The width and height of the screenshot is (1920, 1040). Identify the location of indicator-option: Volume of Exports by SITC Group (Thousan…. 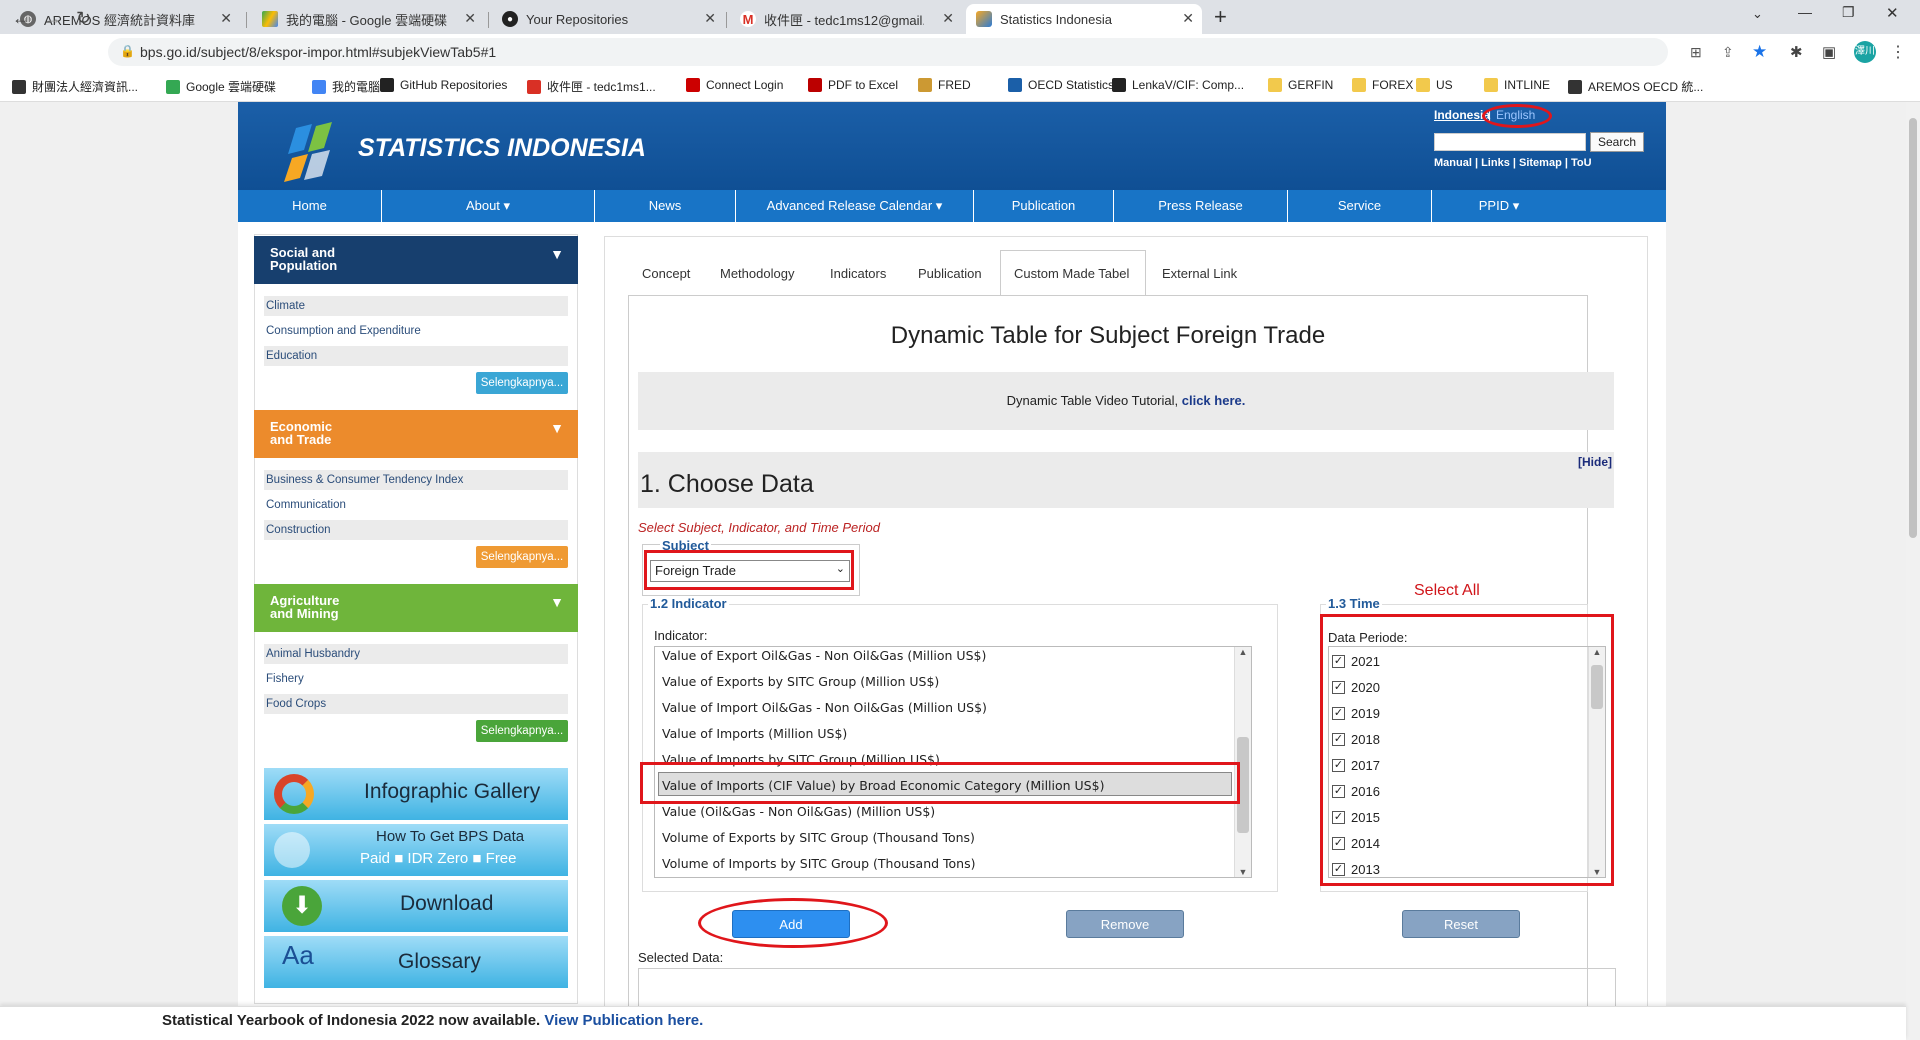
(818, 837).